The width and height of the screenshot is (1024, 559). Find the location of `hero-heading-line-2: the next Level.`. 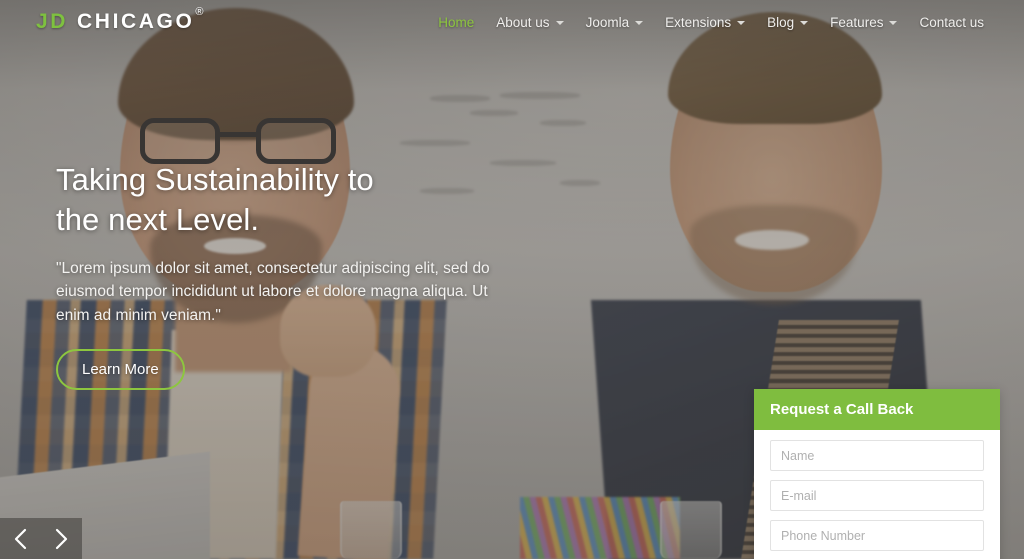

hero-heading-line-2: the next Level. is located at coordinates (158, 220).